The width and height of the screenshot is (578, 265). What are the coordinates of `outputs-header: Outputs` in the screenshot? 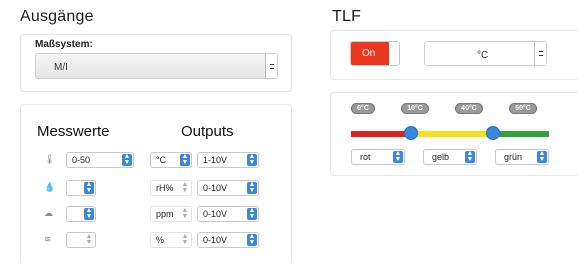 It's located at (207, 131).